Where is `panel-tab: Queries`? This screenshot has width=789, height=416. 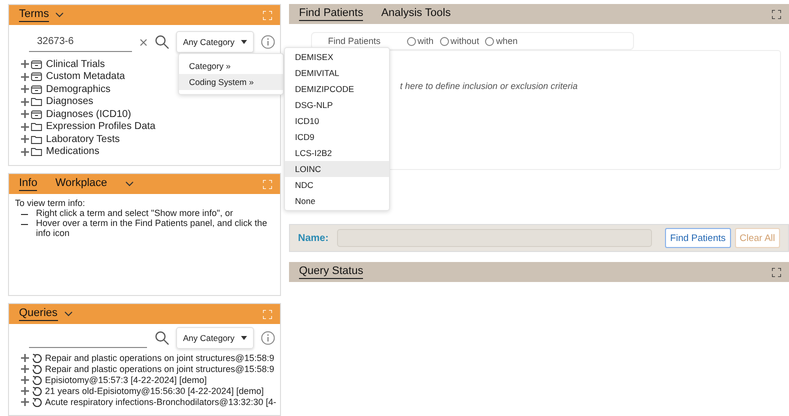 panel-tab: Queries is located at coordinates (38, 314).